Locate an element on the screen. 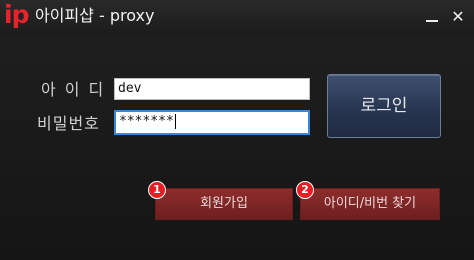  find-account-button-label: 아이디/비번 찾기 is located at coordinates (370, 203).